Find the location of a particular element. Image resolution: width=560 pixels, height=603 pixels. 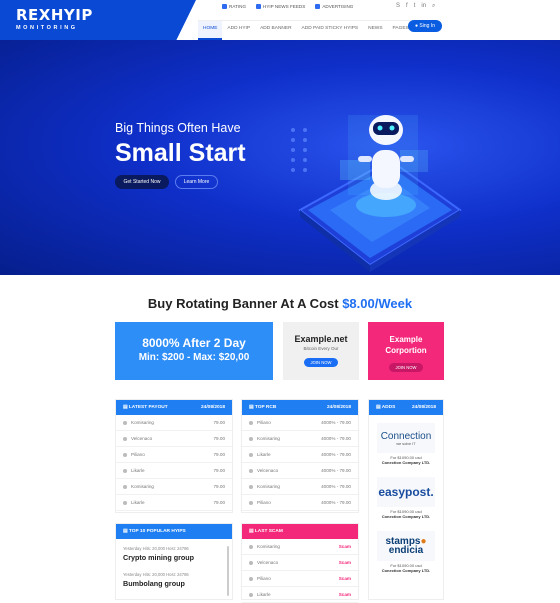

signin-button: ● Sing In is located at coordinates (425, 26).